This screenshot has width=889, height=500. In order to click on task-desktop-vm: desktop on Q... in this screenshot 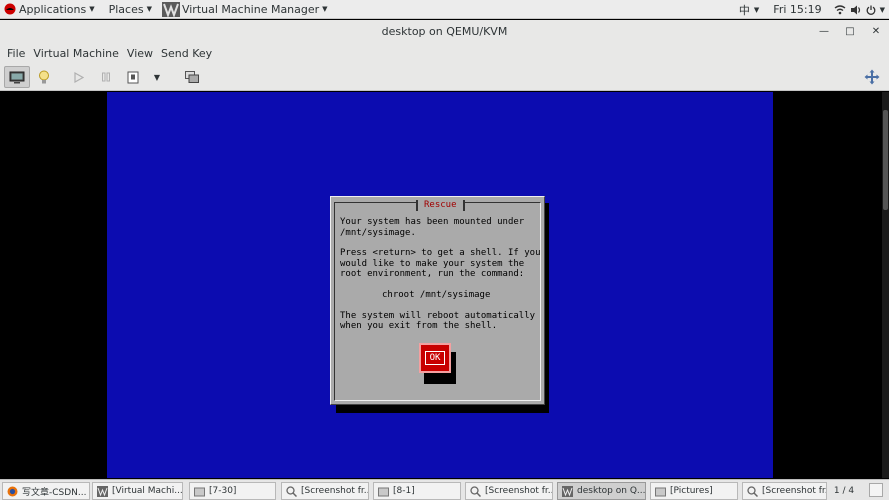, I will do `click(601, 491)`.